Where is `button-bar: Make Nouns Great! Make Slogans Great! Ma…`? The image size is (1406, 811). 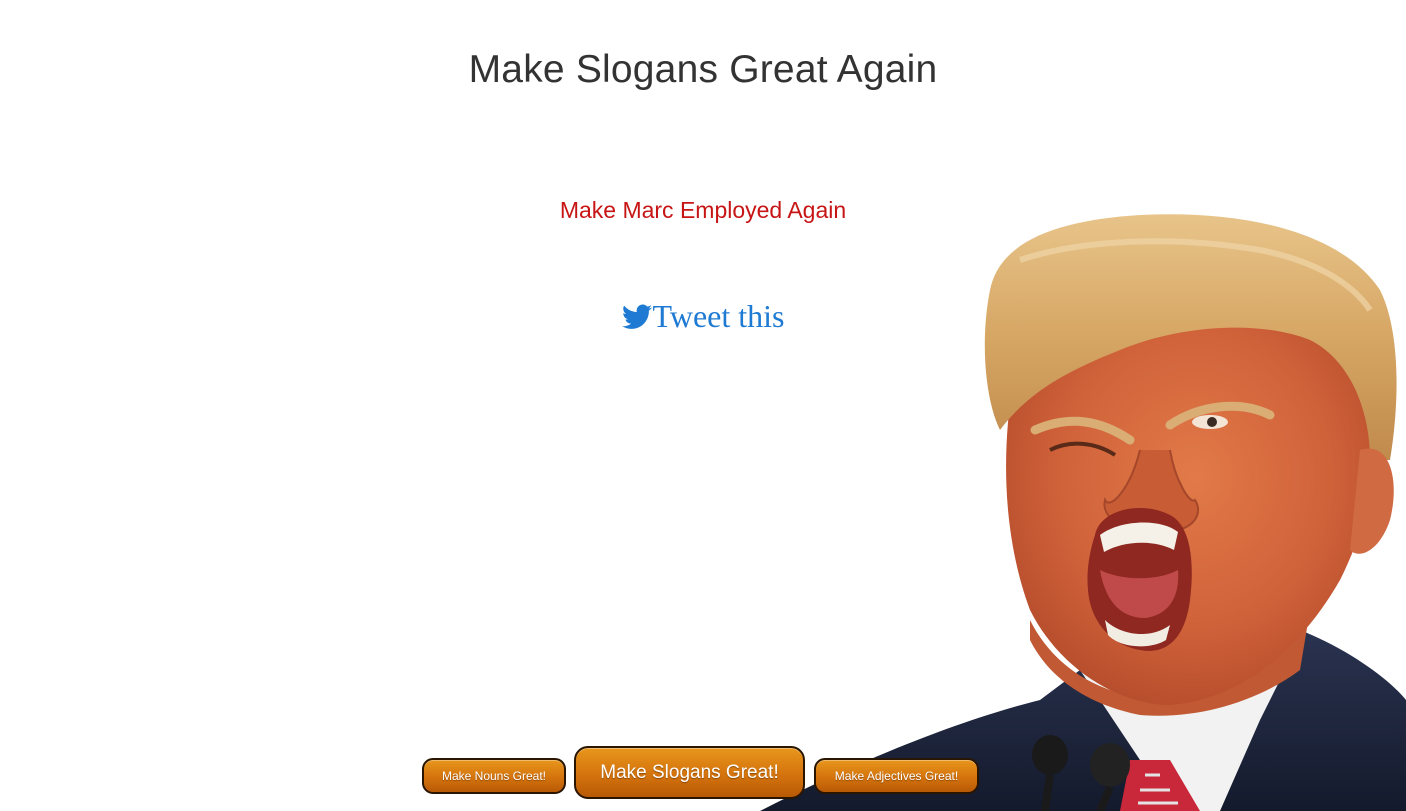 button-bar: Make Nouns Great! Make Slogans Great! Ma… is located at coordinates (703, 776).